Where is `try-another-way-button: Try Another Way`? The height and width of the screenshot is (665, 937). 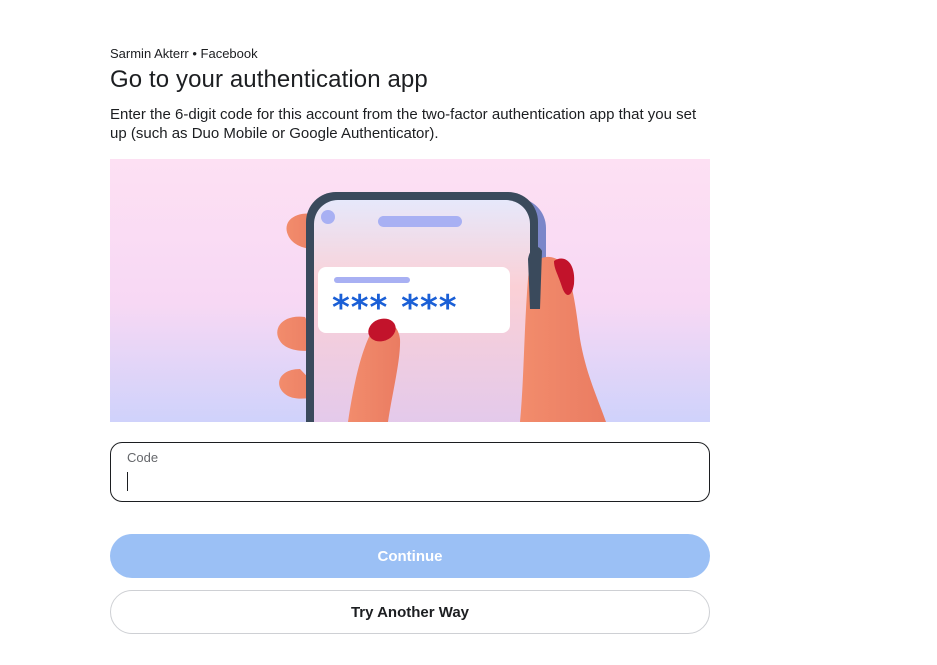 try-another-way-button: Try Another Way is located at coordinates (410, 612).